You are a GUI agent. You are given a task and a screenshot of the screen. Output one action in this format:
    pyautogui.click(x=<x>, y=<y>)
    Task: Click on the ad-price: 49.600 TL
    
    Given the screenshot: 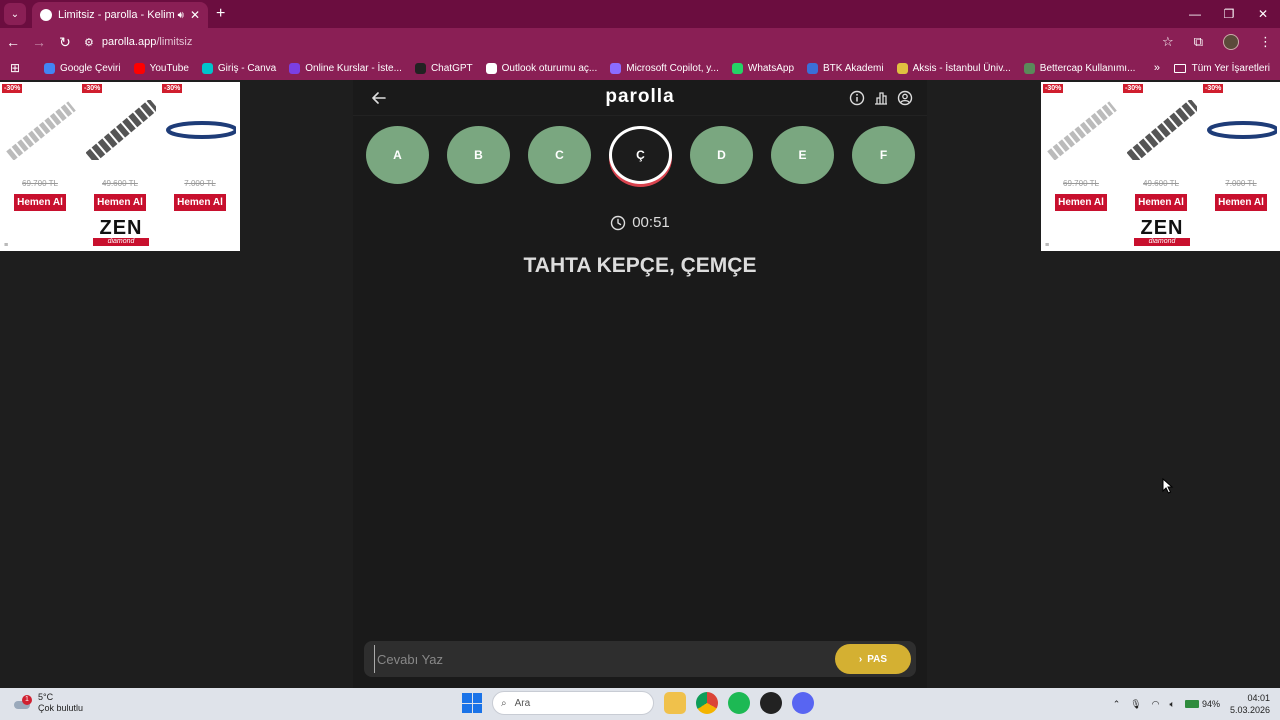 What is the action you would take?
    pyautogui.click(x=120, y=183)
    